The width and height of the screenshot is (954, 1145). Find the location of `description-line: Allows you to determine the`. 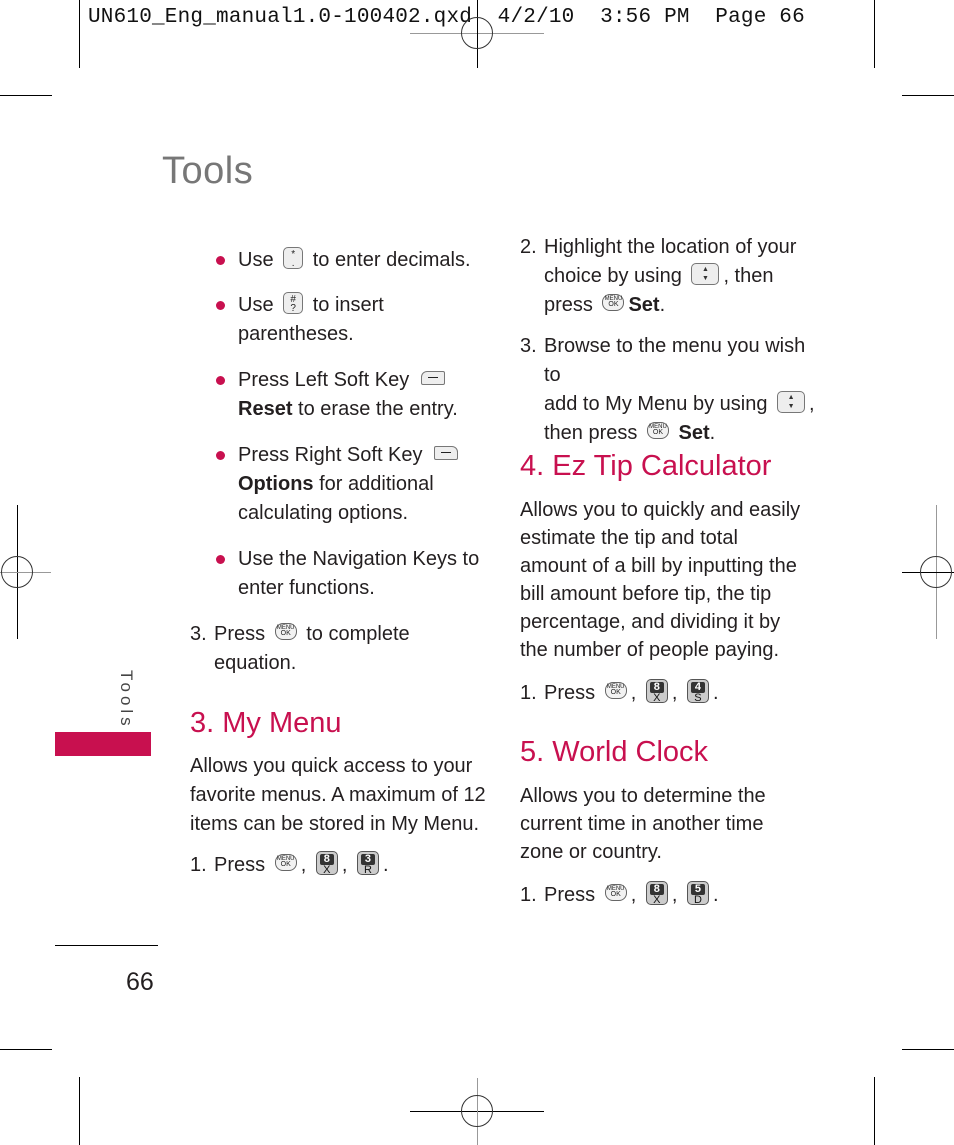

description-line: Allows you to determine the is located at coordinates (643, 796).